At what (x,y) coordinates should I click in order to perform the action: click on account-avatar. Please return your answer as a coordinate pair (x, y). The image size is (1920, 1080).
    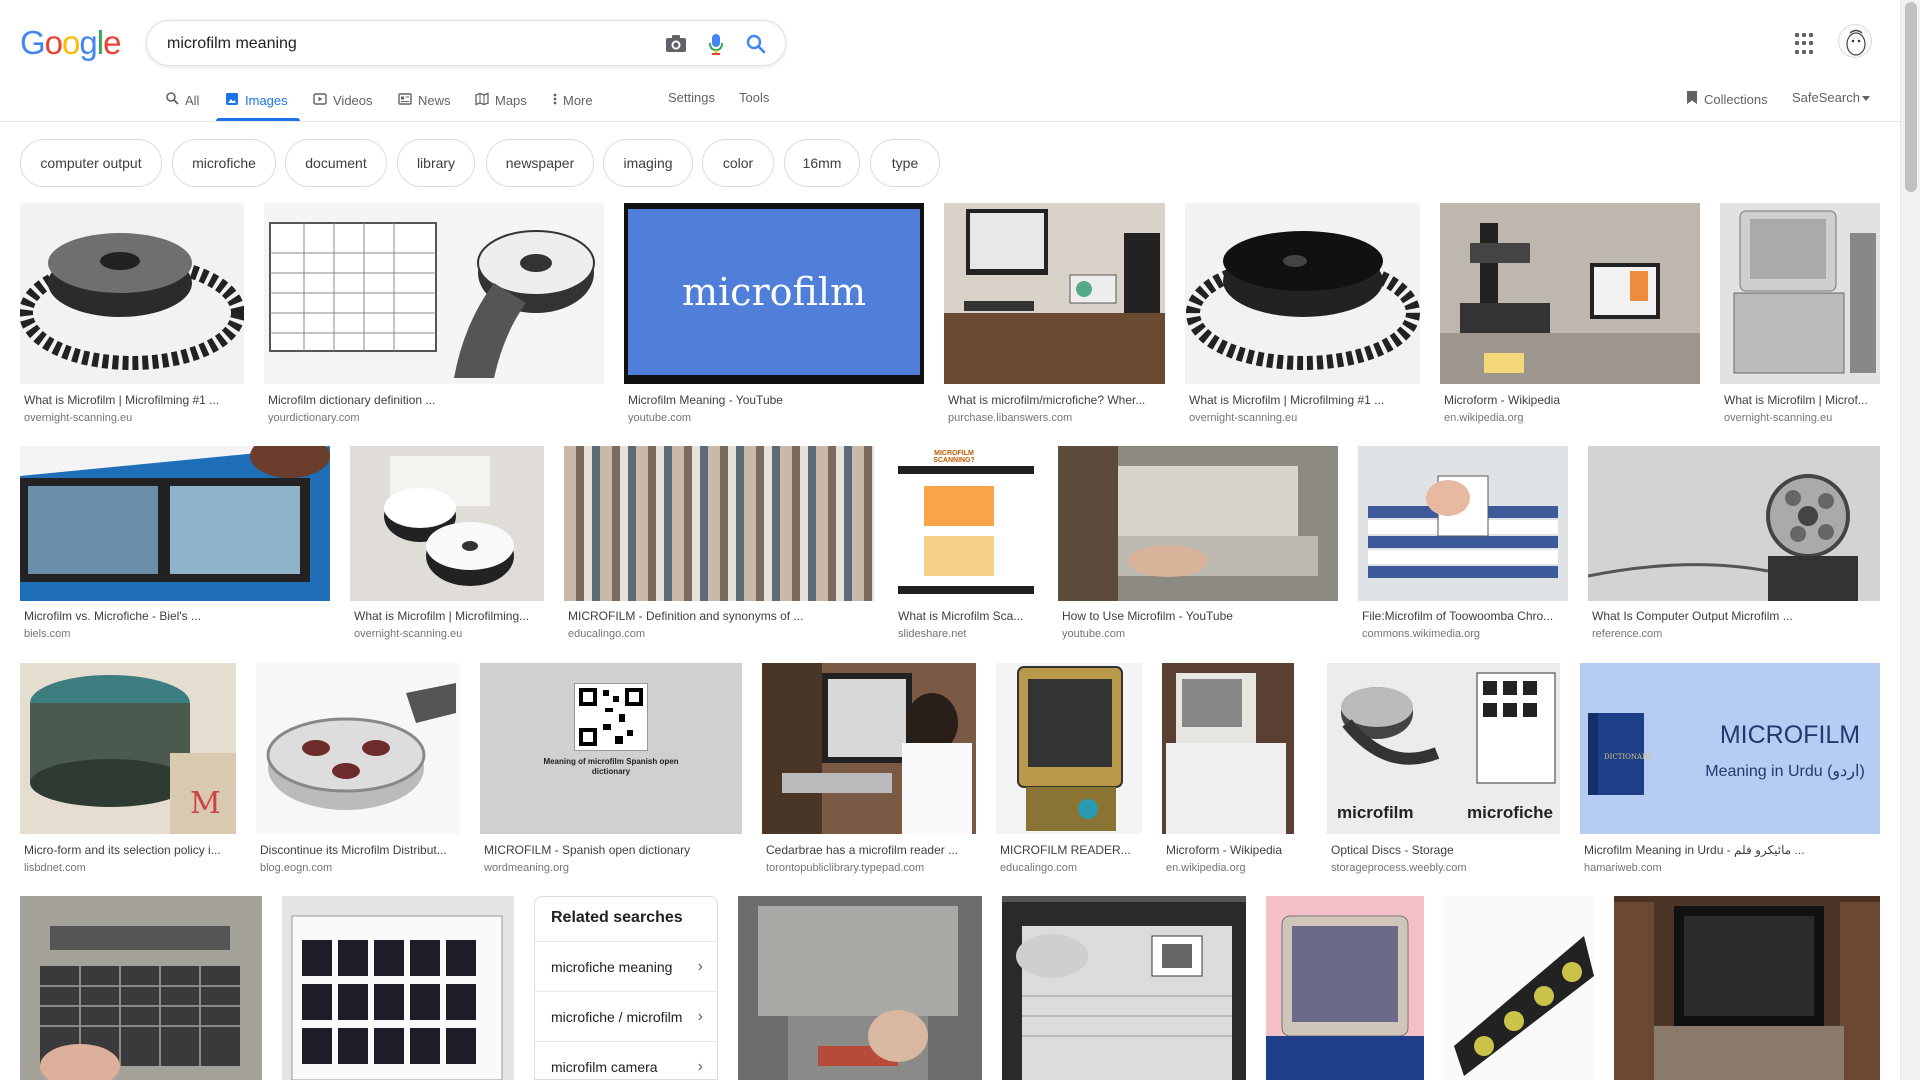
    Looking at the image, I should click on (1855, 41).